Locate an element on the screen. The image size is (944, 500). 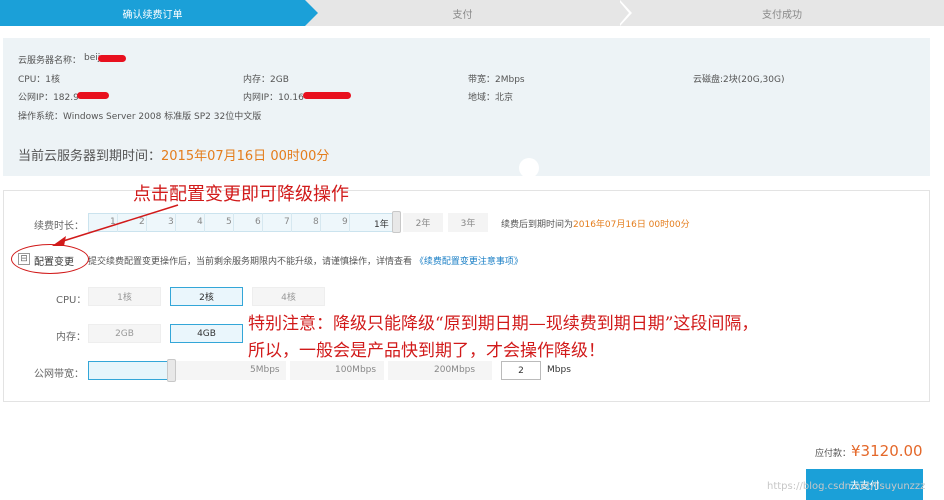
amount-due: 应付款：¥3120.00 is located at coordinates (869, 451).